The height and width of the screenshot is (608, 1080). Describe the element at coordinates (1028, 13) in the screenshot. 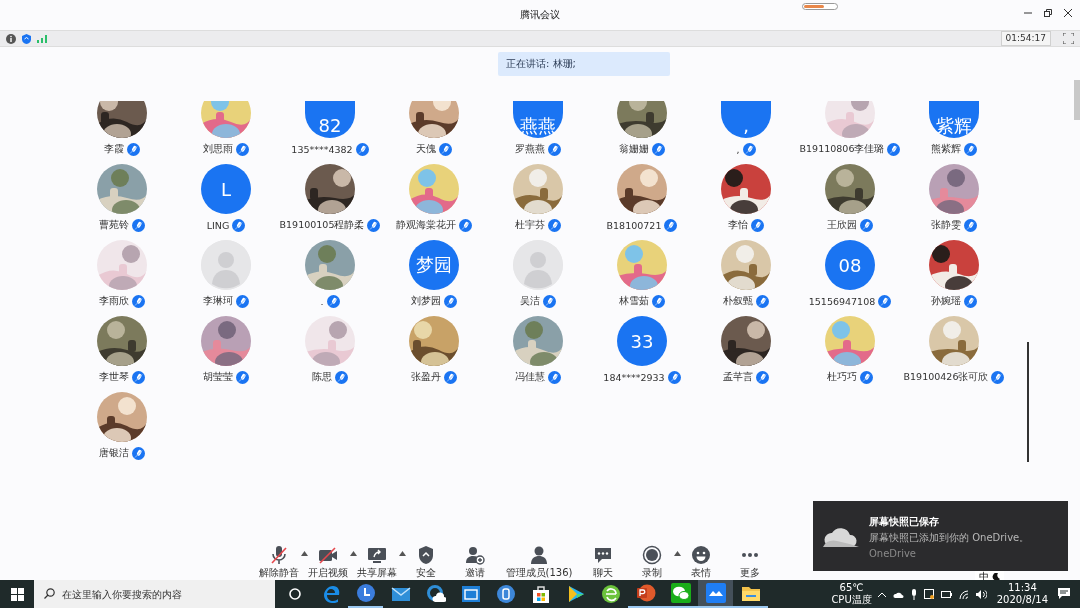

I see `minimize-icon` at that location.